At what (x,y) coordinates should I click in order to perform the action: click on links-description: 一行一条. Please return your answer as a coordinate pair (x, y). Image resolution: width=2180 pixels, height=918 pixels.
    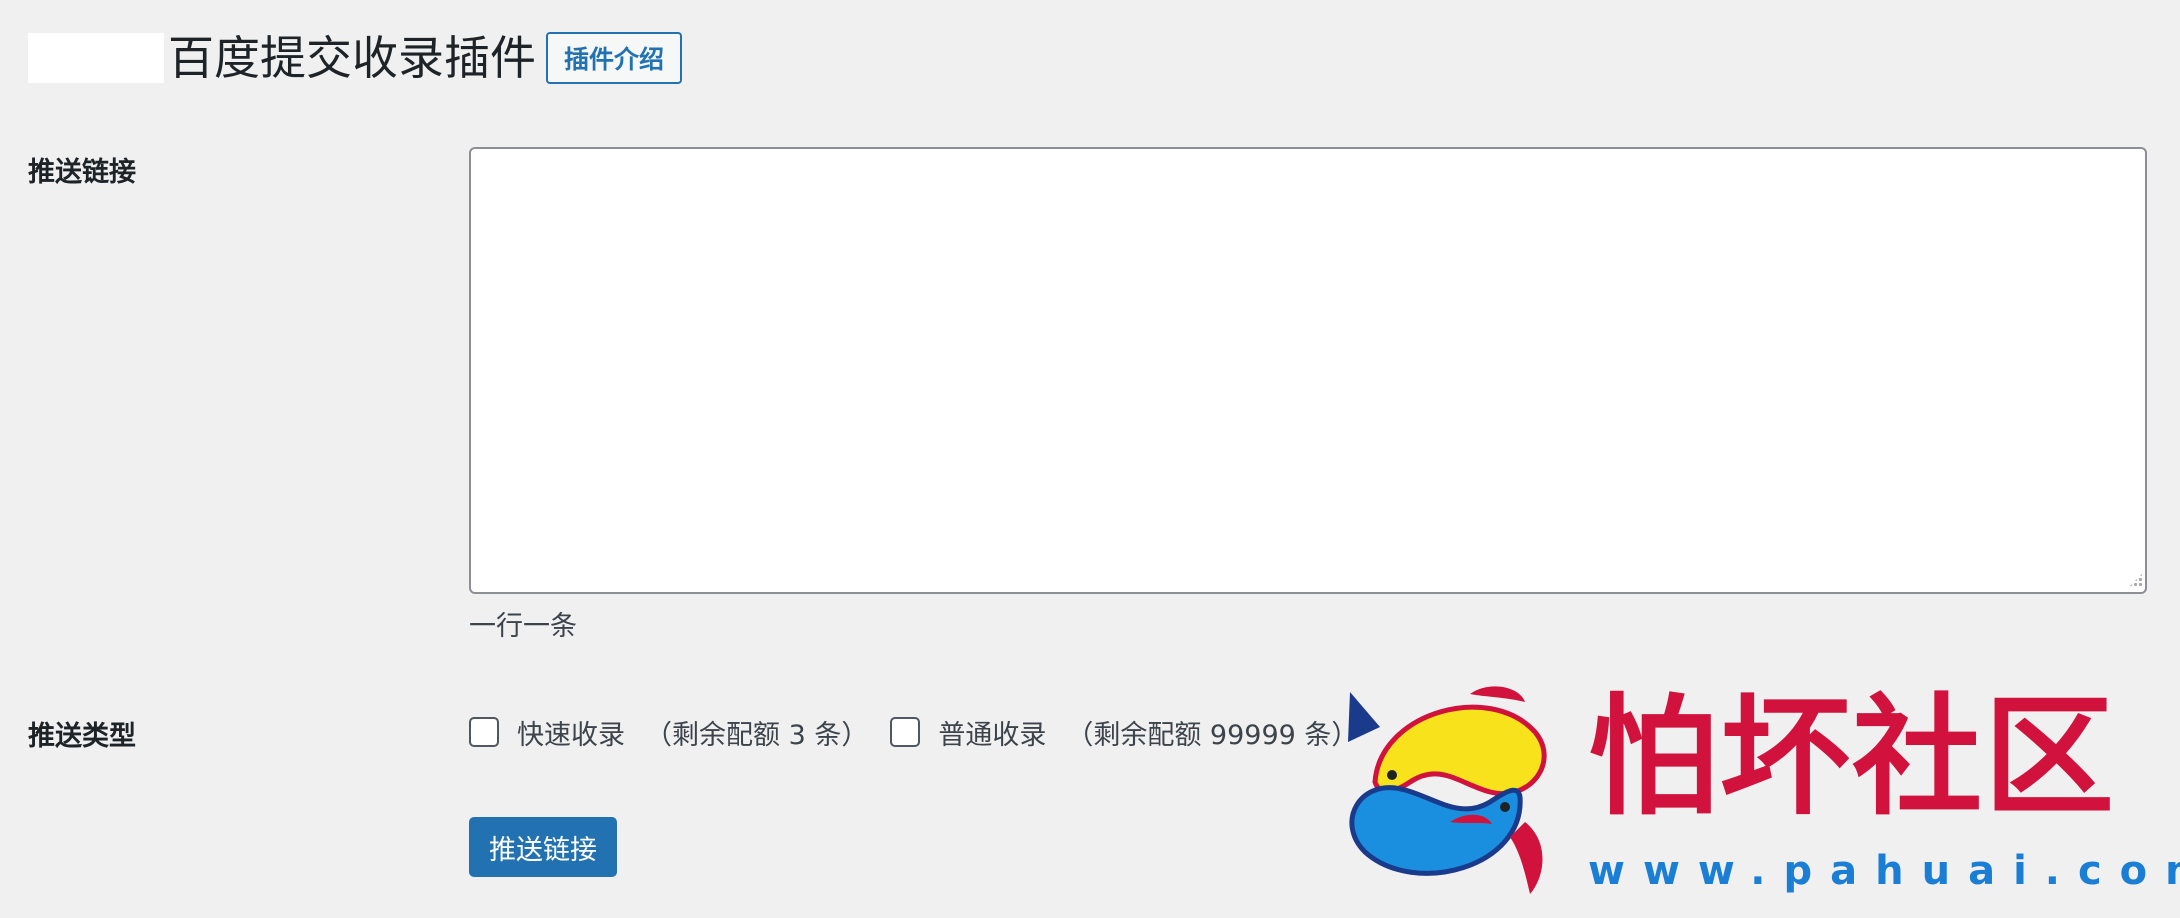
    Looking at the image, I should click on (523, 626).